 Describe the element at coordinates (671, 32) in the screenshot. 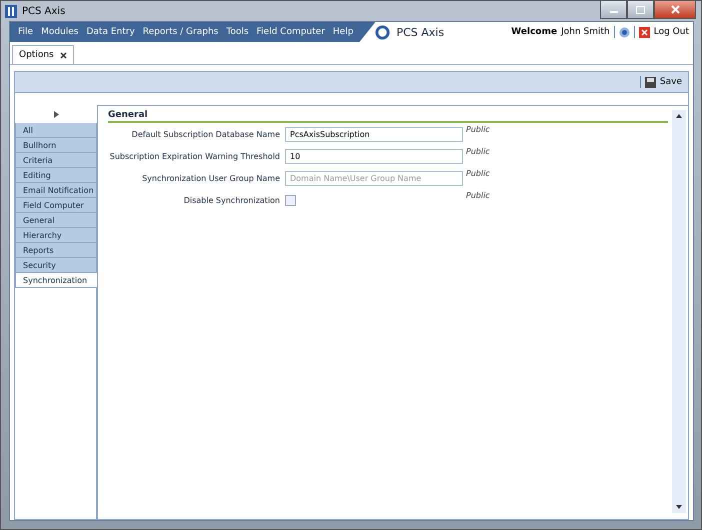

I see `logout-link: Log Out` at that location.